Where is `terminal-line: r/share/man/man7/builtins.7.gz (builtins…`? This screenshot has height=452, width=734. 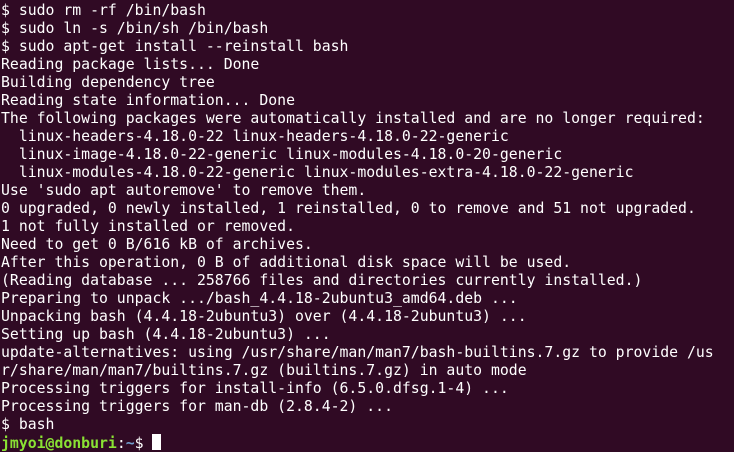
terminal-line: r/share/man/man7/builtins.7.gz (builtins… is located at coordinates (264, 370).